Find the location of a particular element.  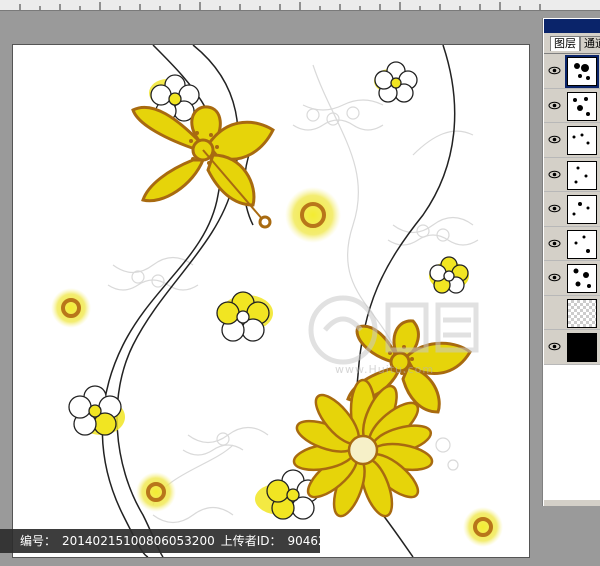

layers-palette: 图层 通道 is located at coordinates (571, 262).